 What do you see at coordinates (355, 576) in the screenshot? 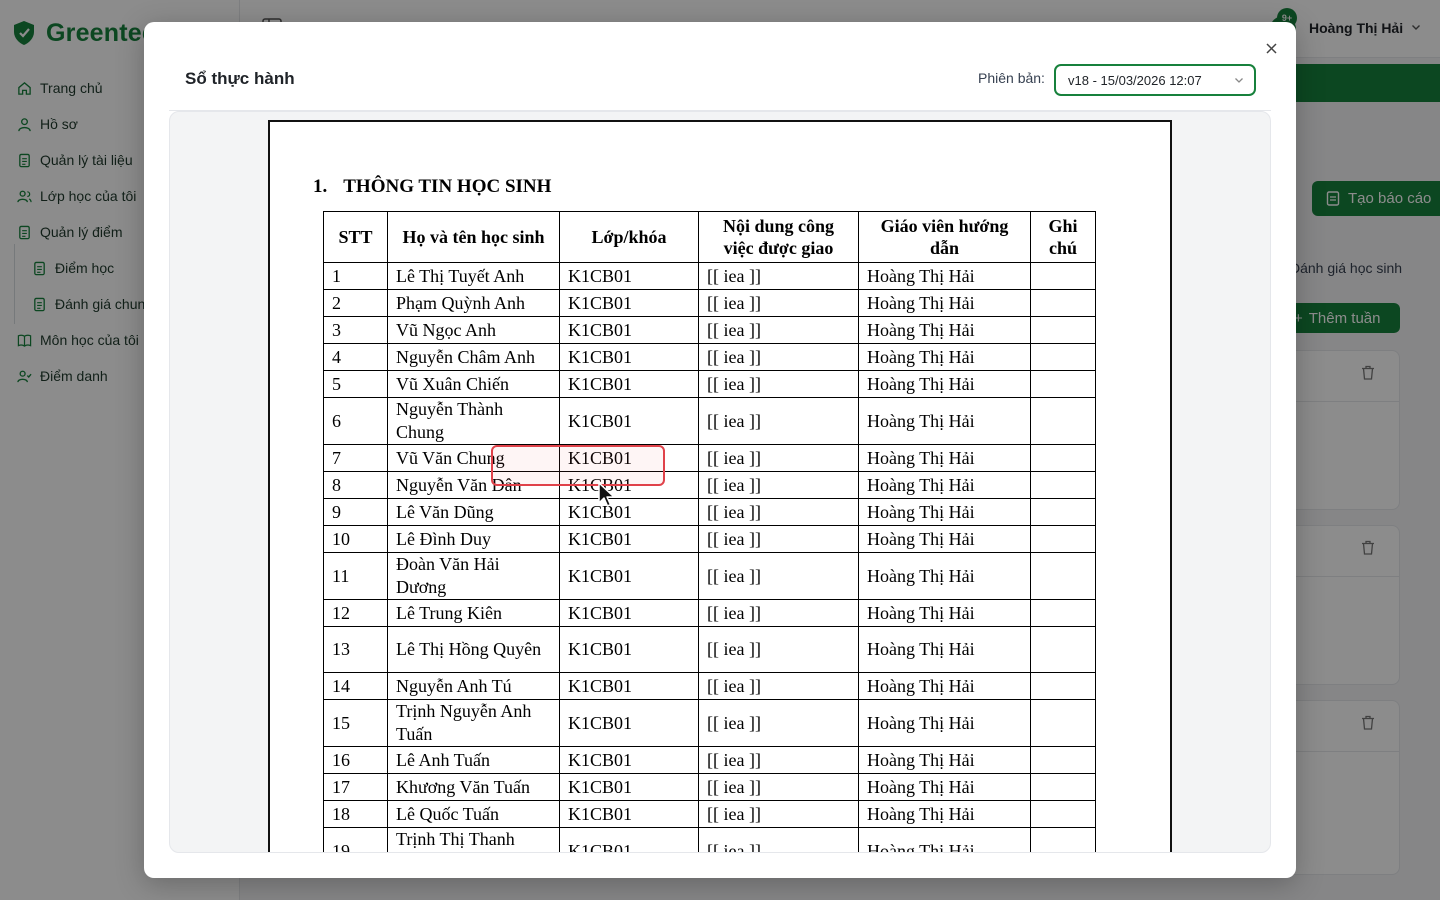
I see `table-cell: 11` at bounding box center [355, 576].